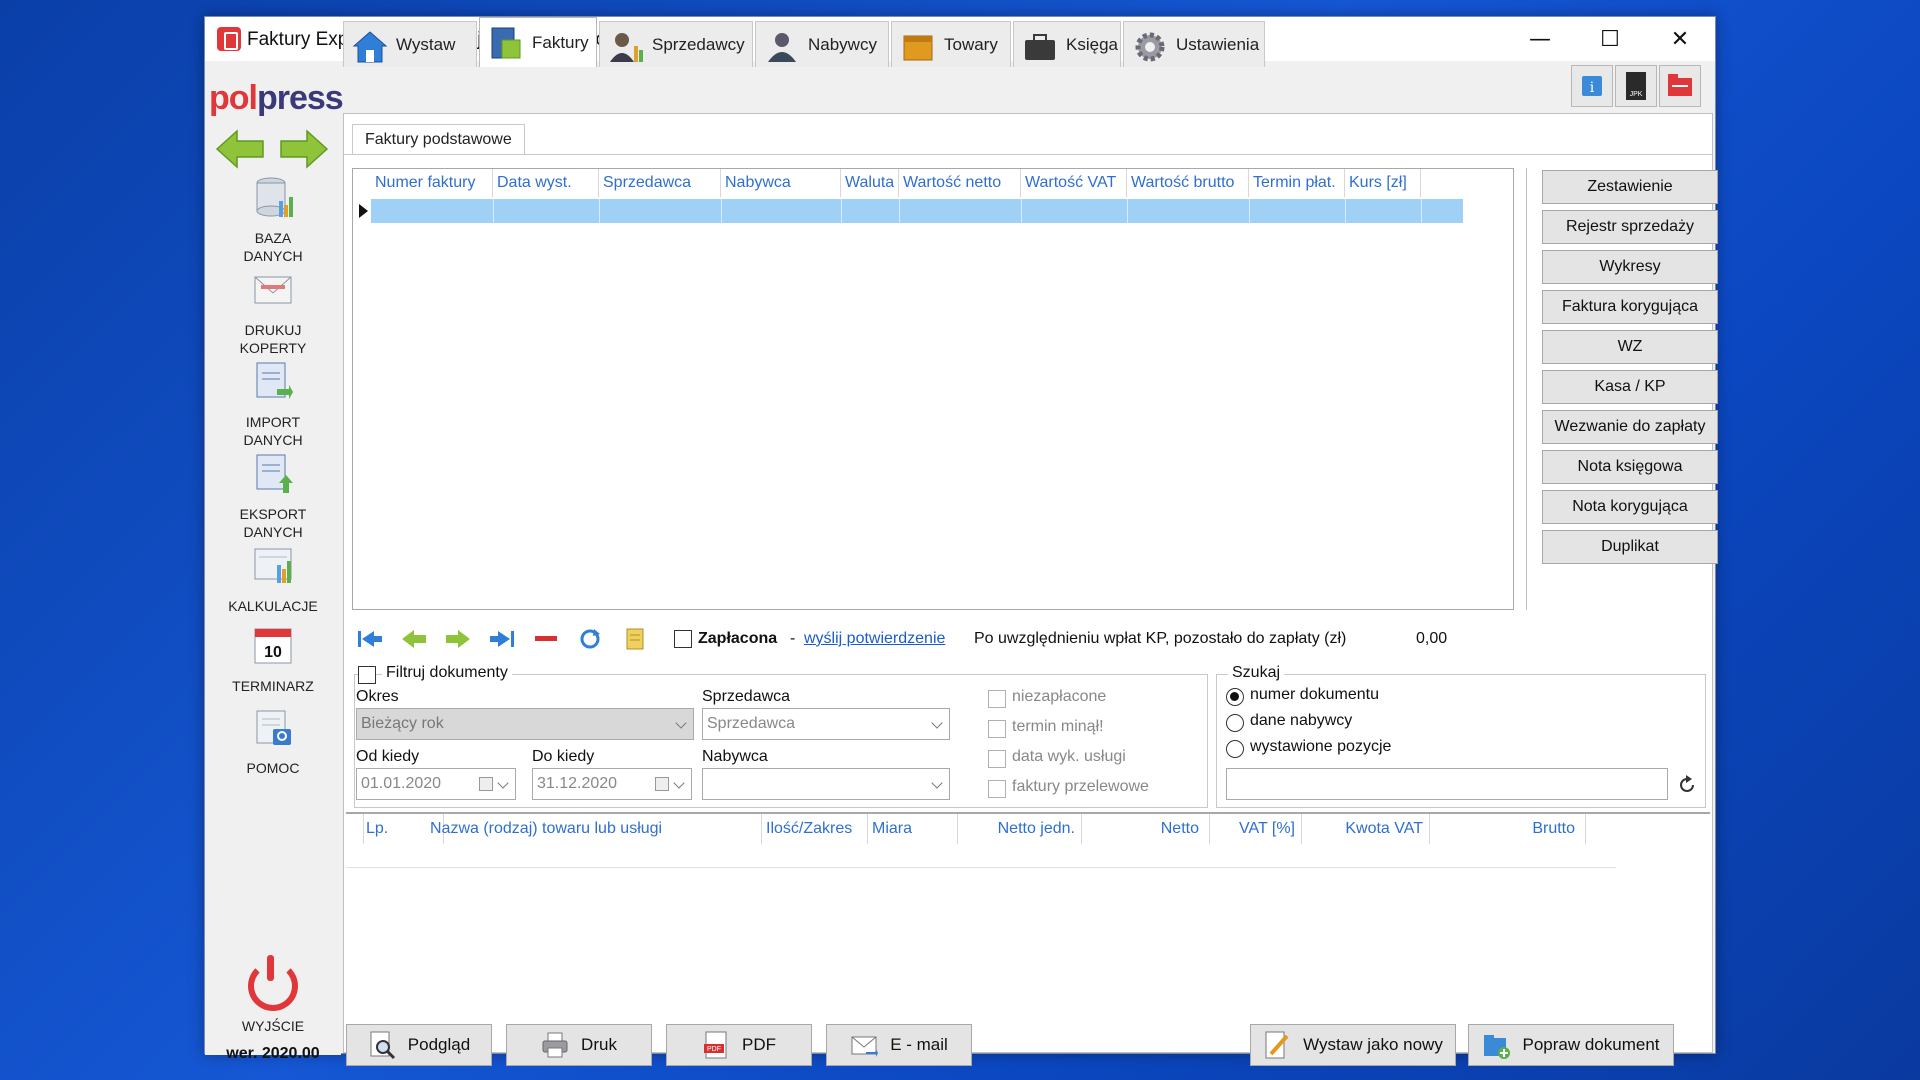  What do you see at coordinates (1074, 183) in the screenshot?
I see `column-header: Wartość VAT` at bounding box center [1074, 183].